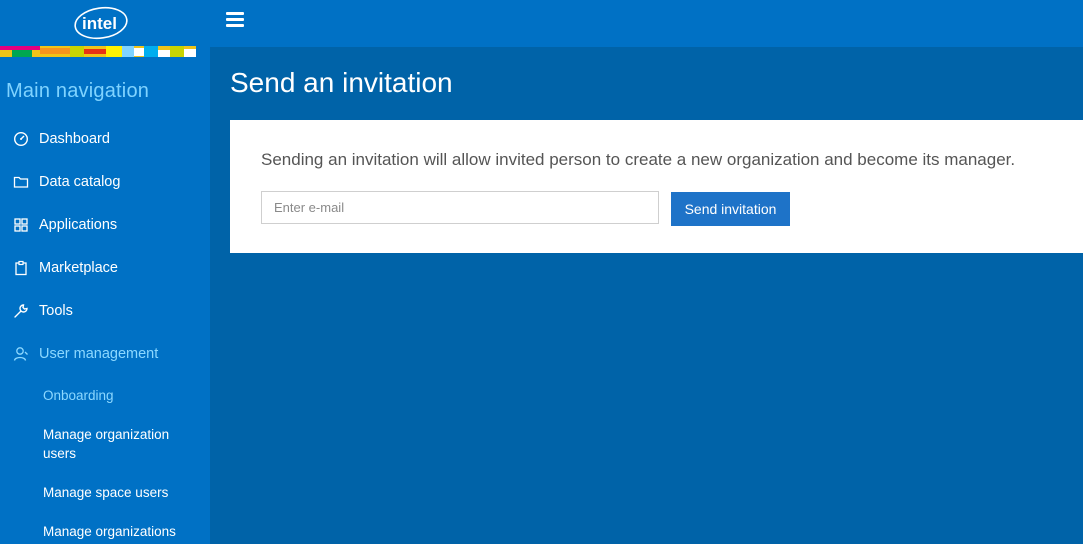  What do you see at coordinates (235, 21) in the screenshot?
I see `hamburger-icon` at bounding box center [235, 21].